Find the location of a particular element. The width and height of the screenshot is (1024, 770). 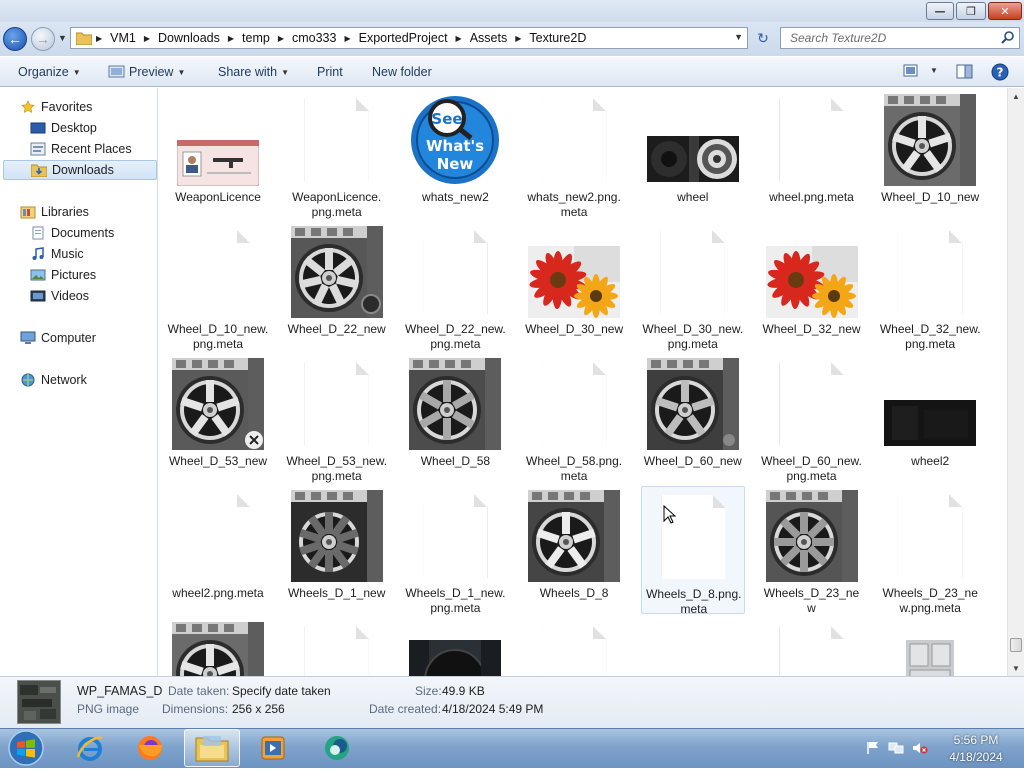

file-item: wheel2.png.meta is located at coordinates (218, 550).